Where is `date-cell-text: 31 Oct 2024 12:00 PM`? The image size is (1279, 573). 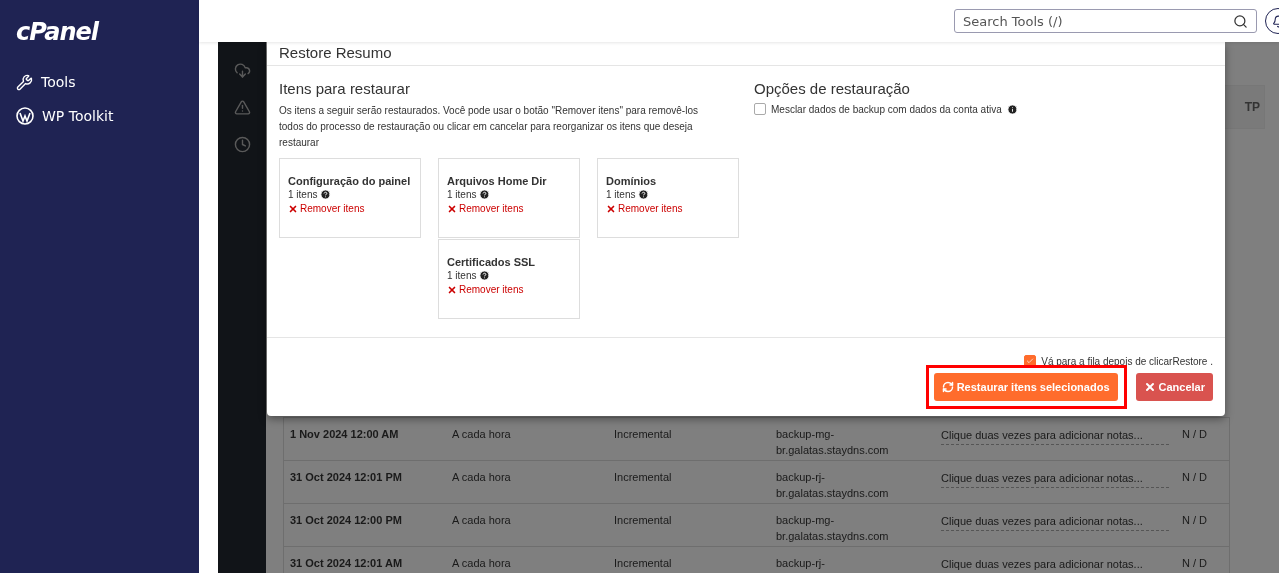 date-cell-text: 31 Oct 2024 12:00 PM is located at coordinates (346, 520).